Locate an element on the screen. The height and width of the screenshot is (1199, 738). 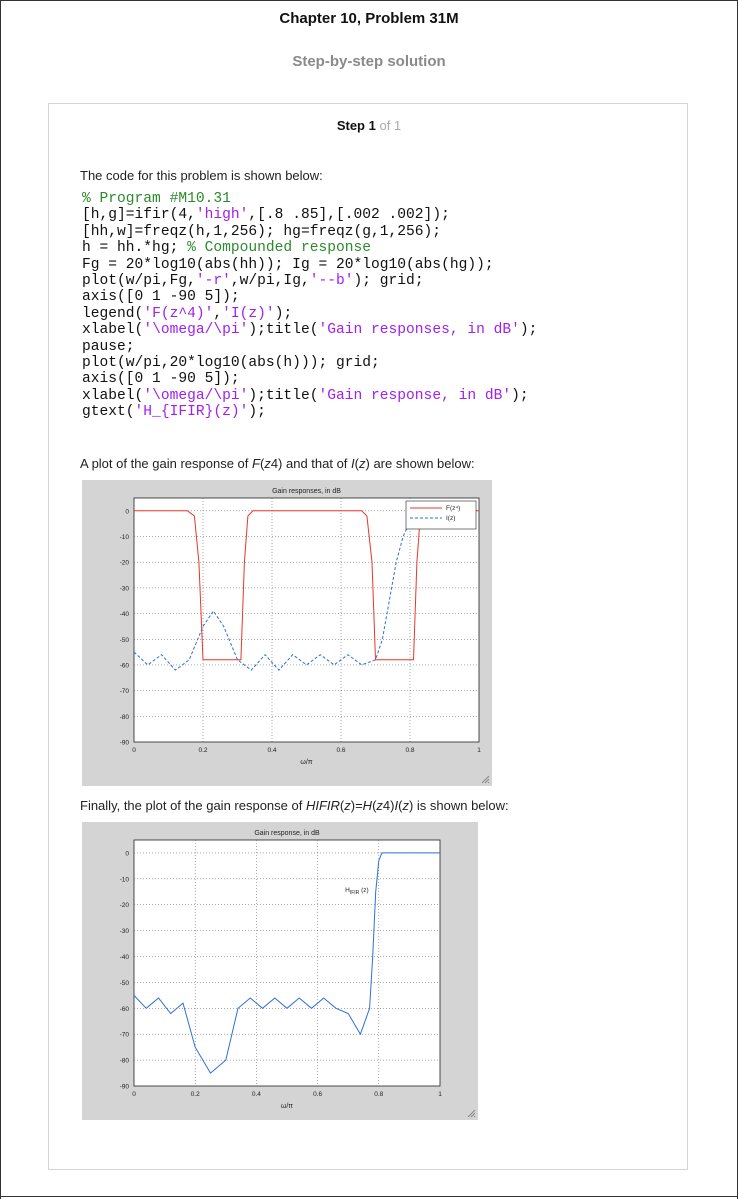
step-indicator: Step 1 of 1 is located at coordinates (369, 125).